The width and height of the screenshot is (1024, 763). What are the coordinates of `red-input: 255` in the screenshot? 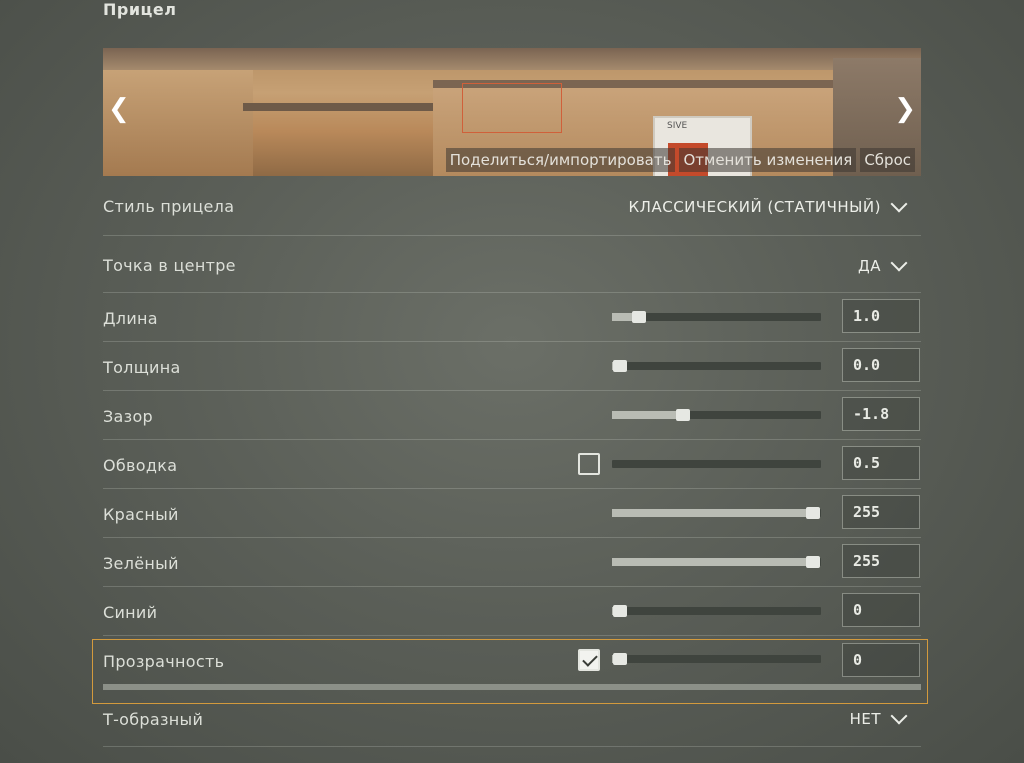 It's located at (881, 512).